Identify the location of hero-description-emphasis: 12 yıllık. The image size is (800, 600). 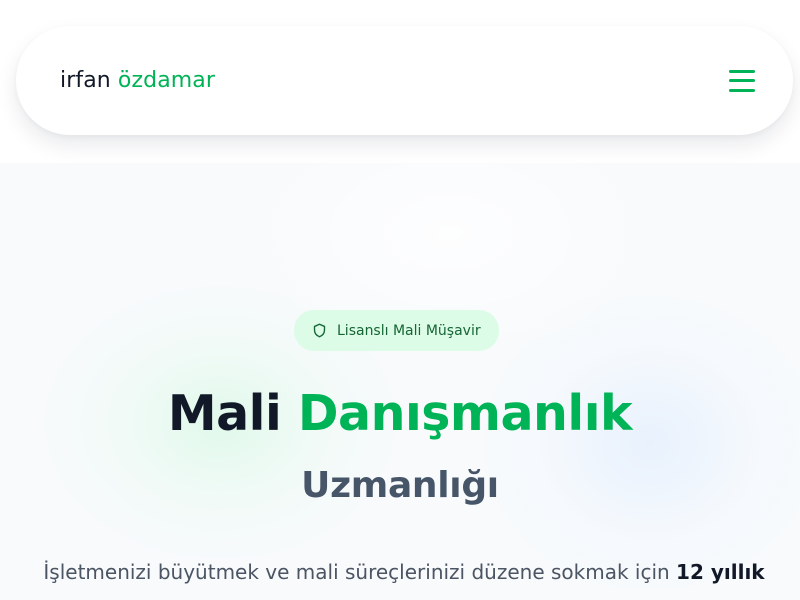
(720, 572).